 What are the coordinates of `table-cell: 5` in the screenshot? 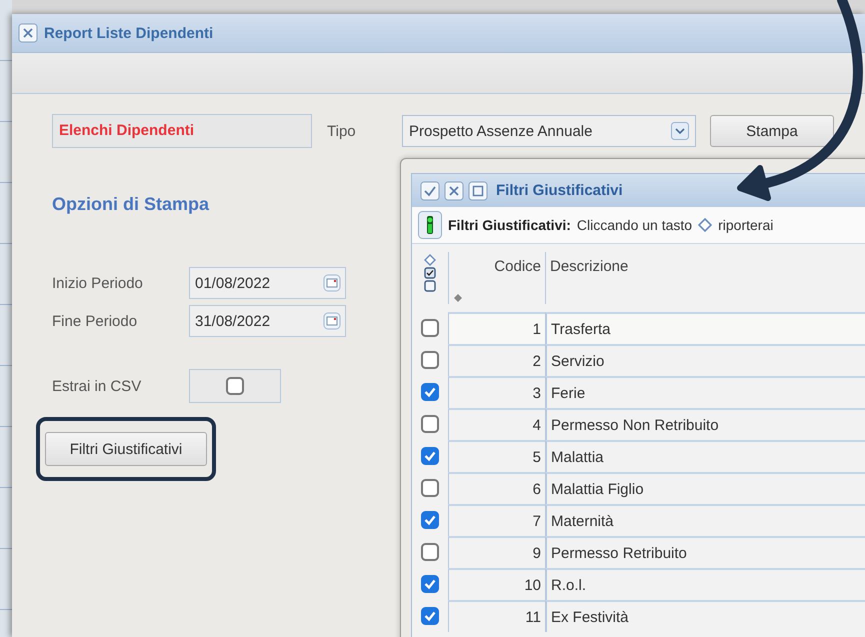 It's located at (496, 456).